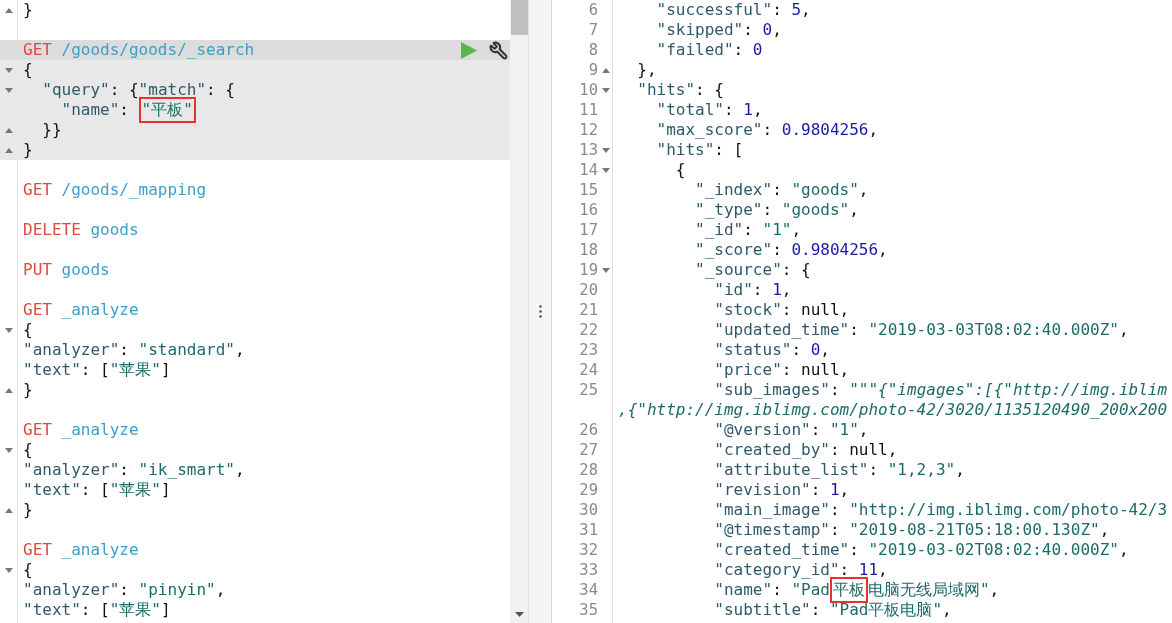 This screenshot has width=1172, height=623. What do you see at coordinates (498, 50) in the screenshot?
I see `wrench-icon` at bounding box center [498, 50].